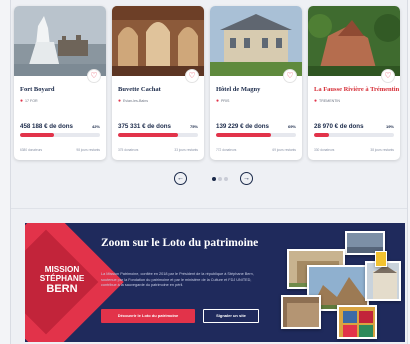 The image size is (410, 344). Describe the element at coordinates (356, 89) in the screenshot. I see `project-title: La Fausse Rivière à Trémentin` at that location.